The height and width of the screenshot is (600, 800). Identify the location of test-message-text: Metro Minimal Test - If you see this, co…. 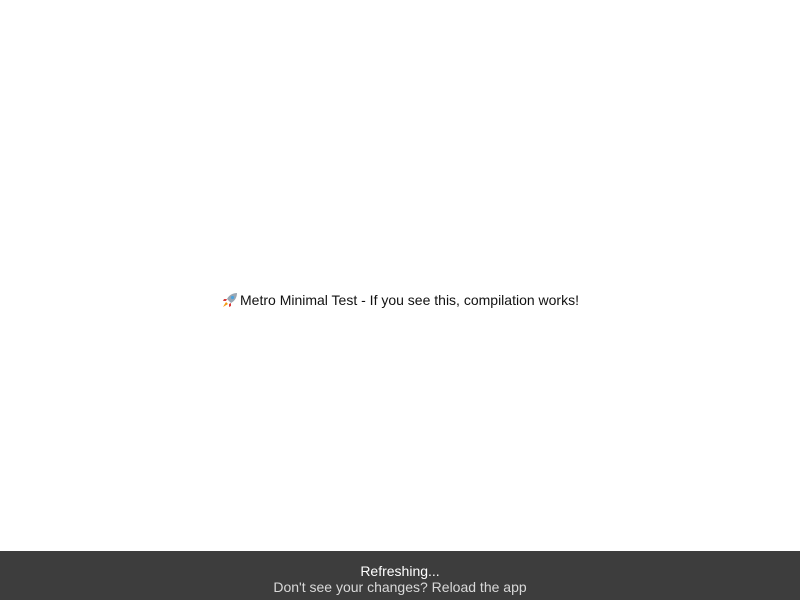
(409, 300).